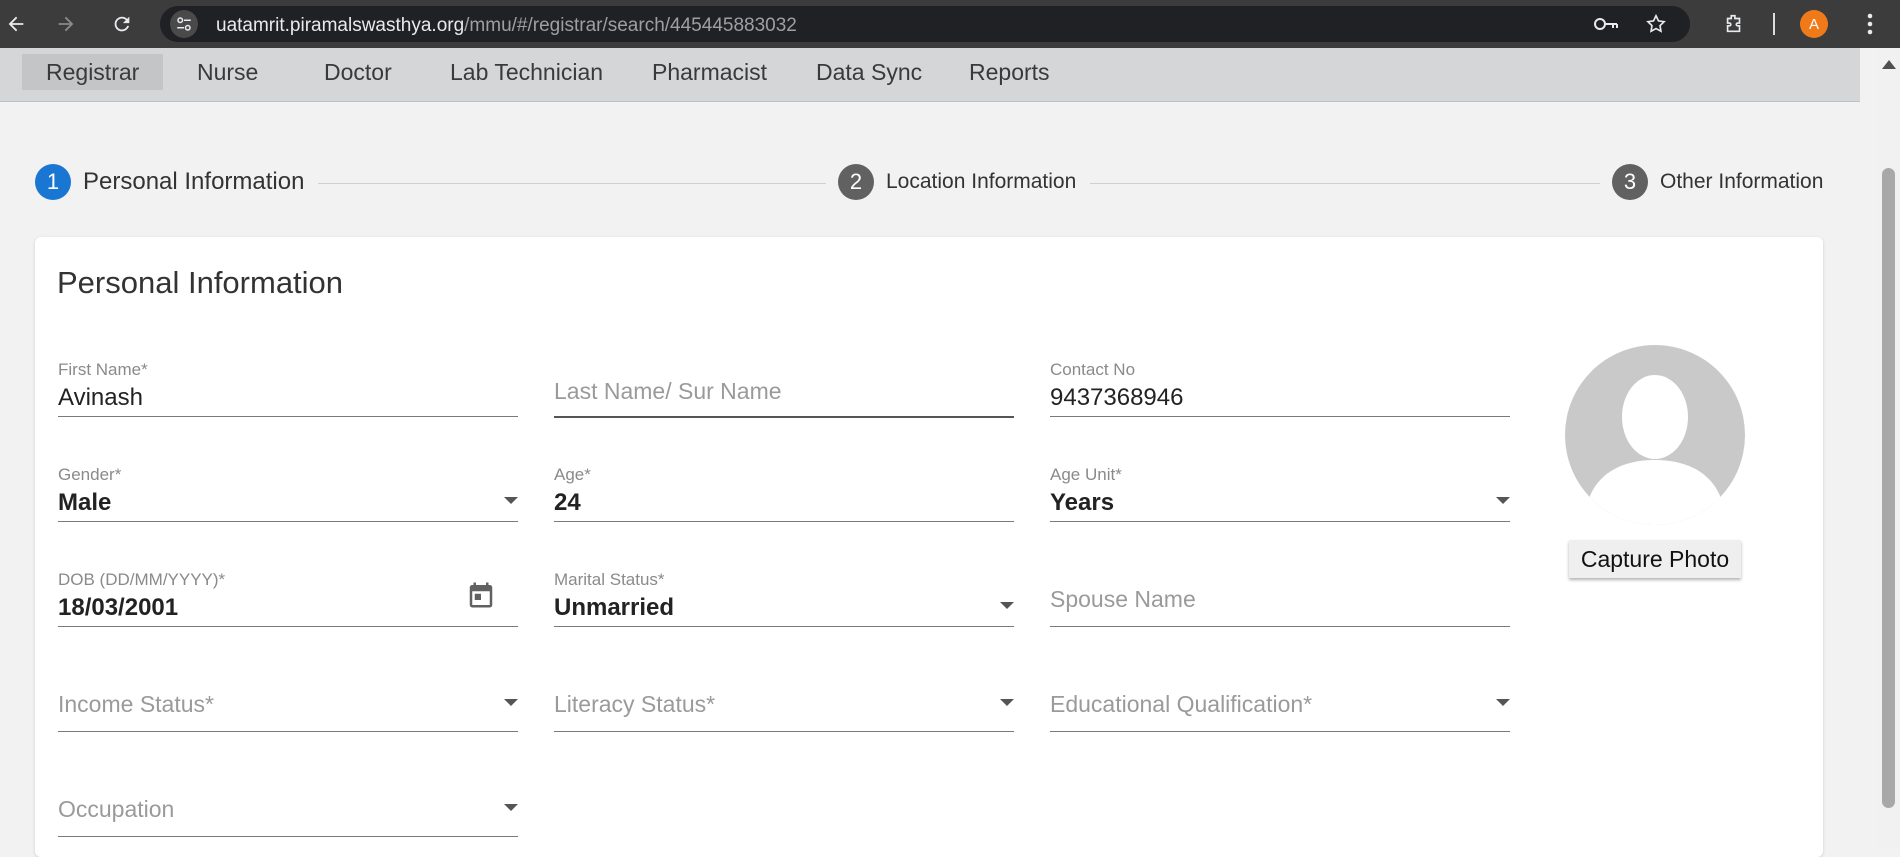 This screenshot has height=857, width=1900. What do you see at coordinates (1630, 182) in the screenshot?
I see `step-number: 3` at bounding box center [1630, 182].